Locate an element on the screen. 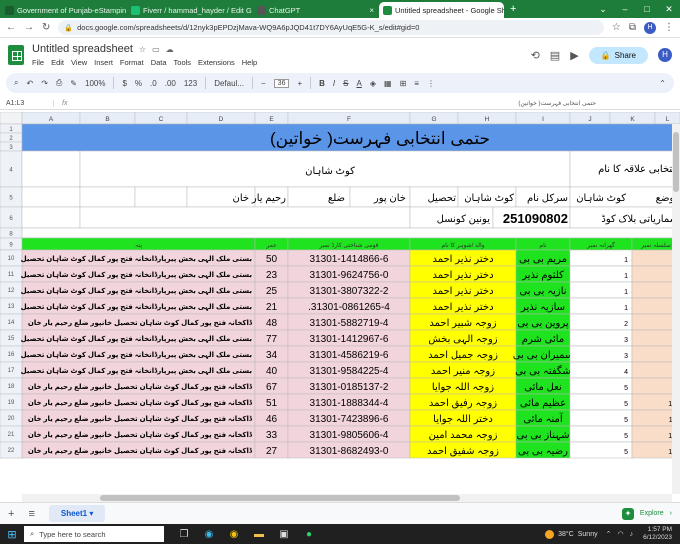  maximize-icon: □ is located at coordinates (647, 9).